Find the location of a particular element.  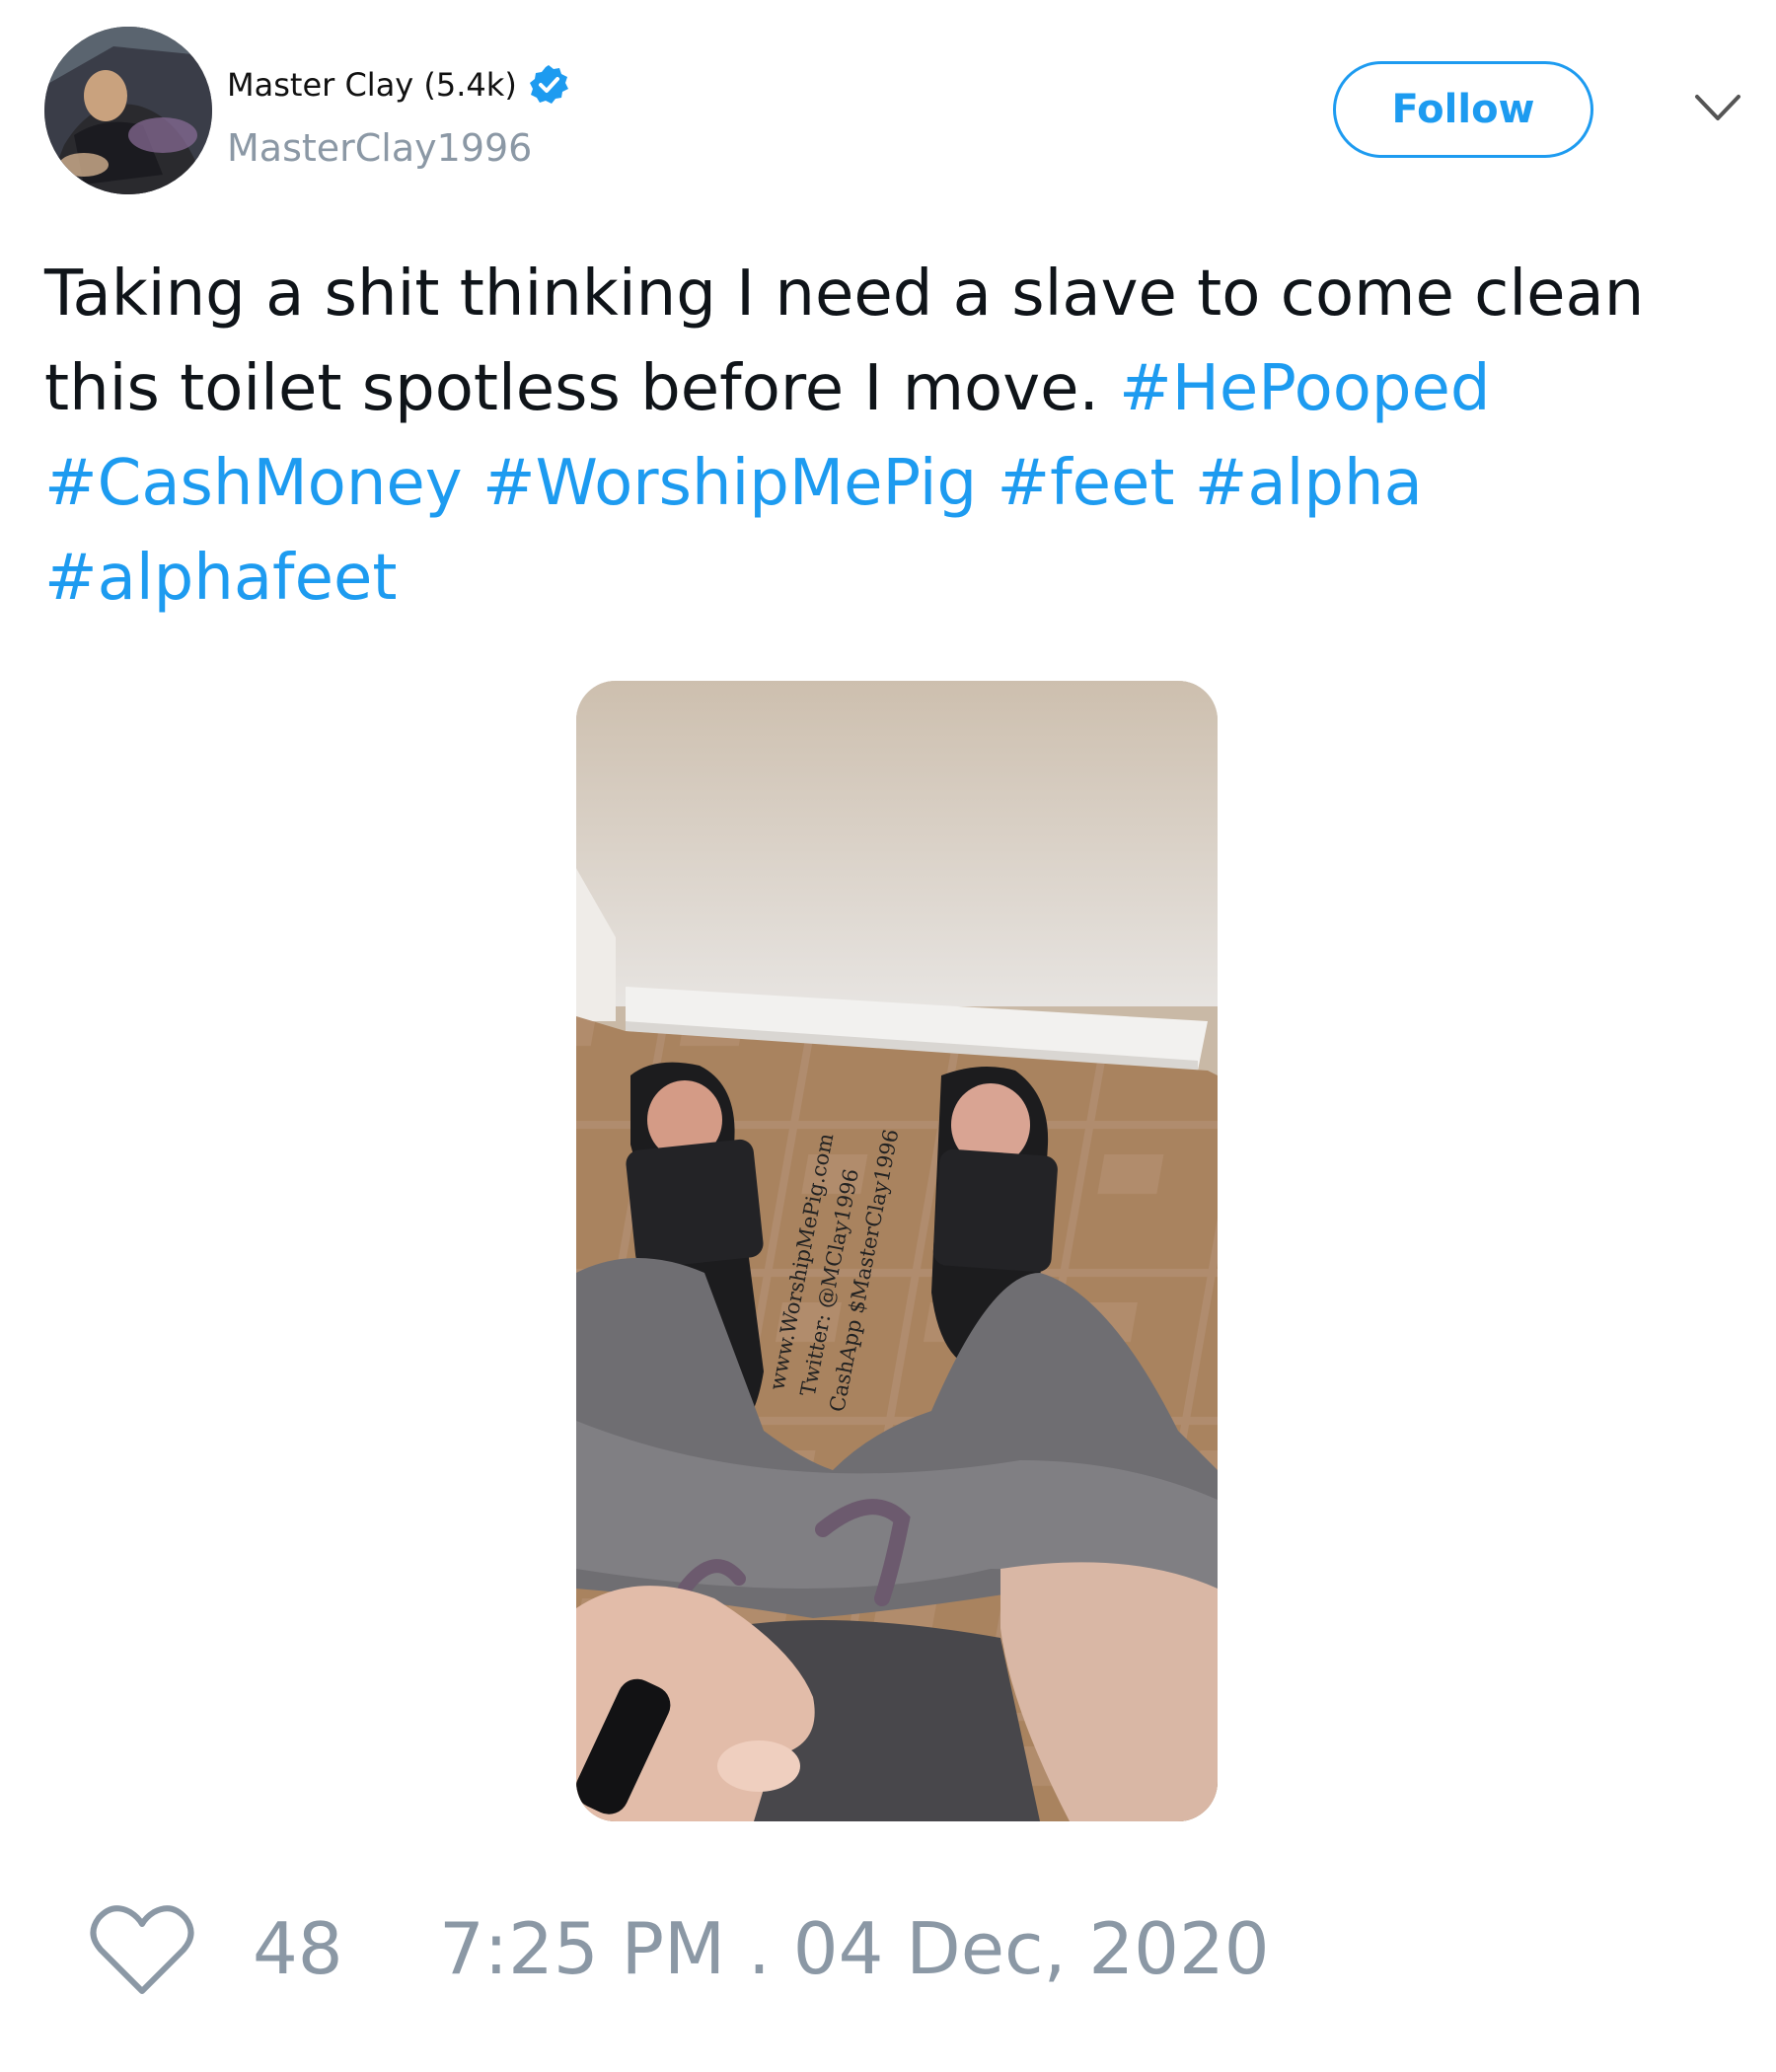

avatar is located at coordinates (128, 111).